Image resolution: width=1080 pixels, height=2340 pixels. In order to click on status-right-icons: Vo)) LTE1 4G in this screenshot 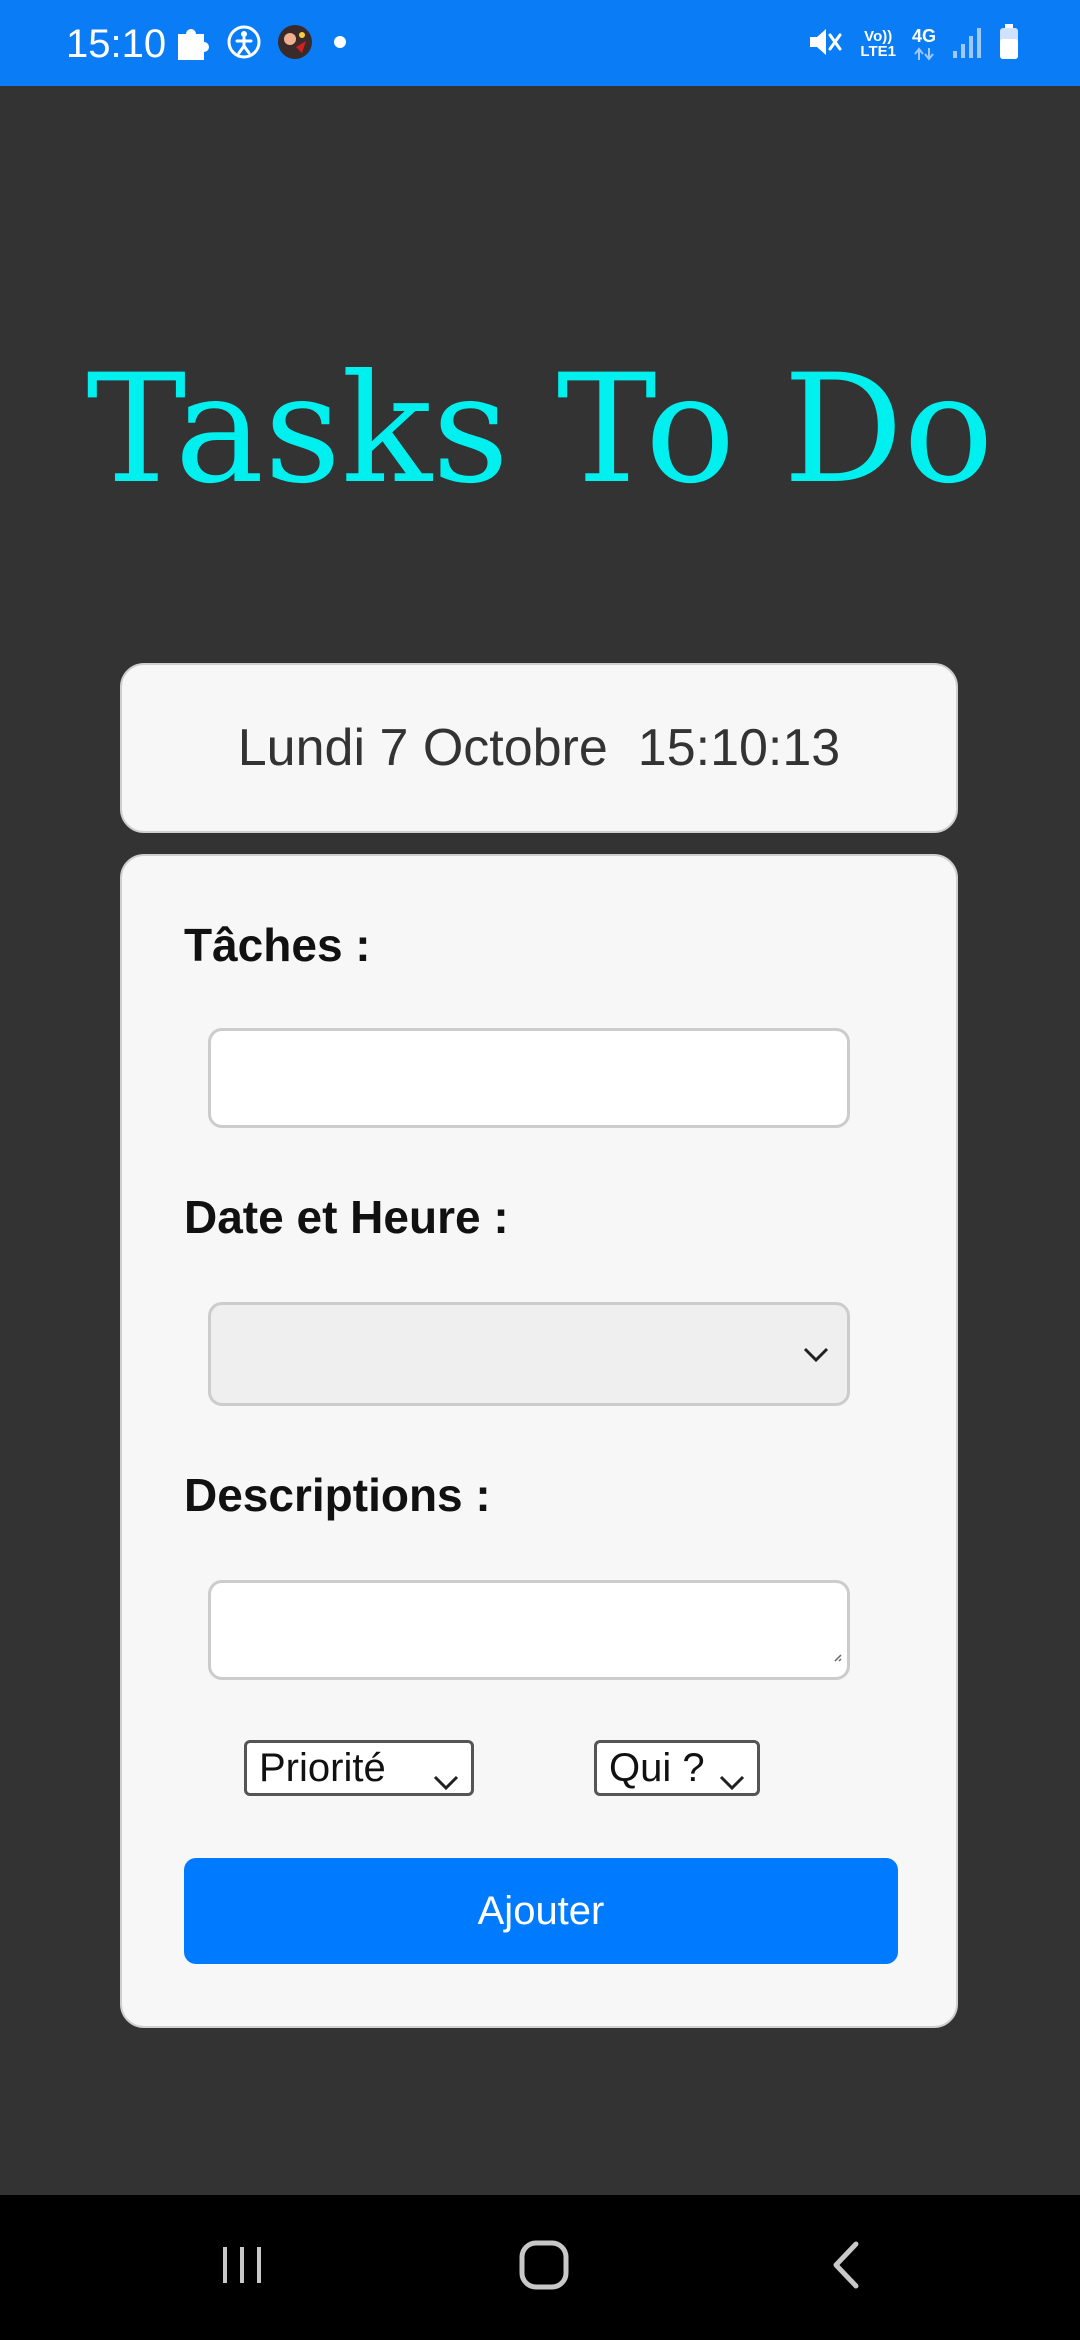, I will do `click(913, 44)`.